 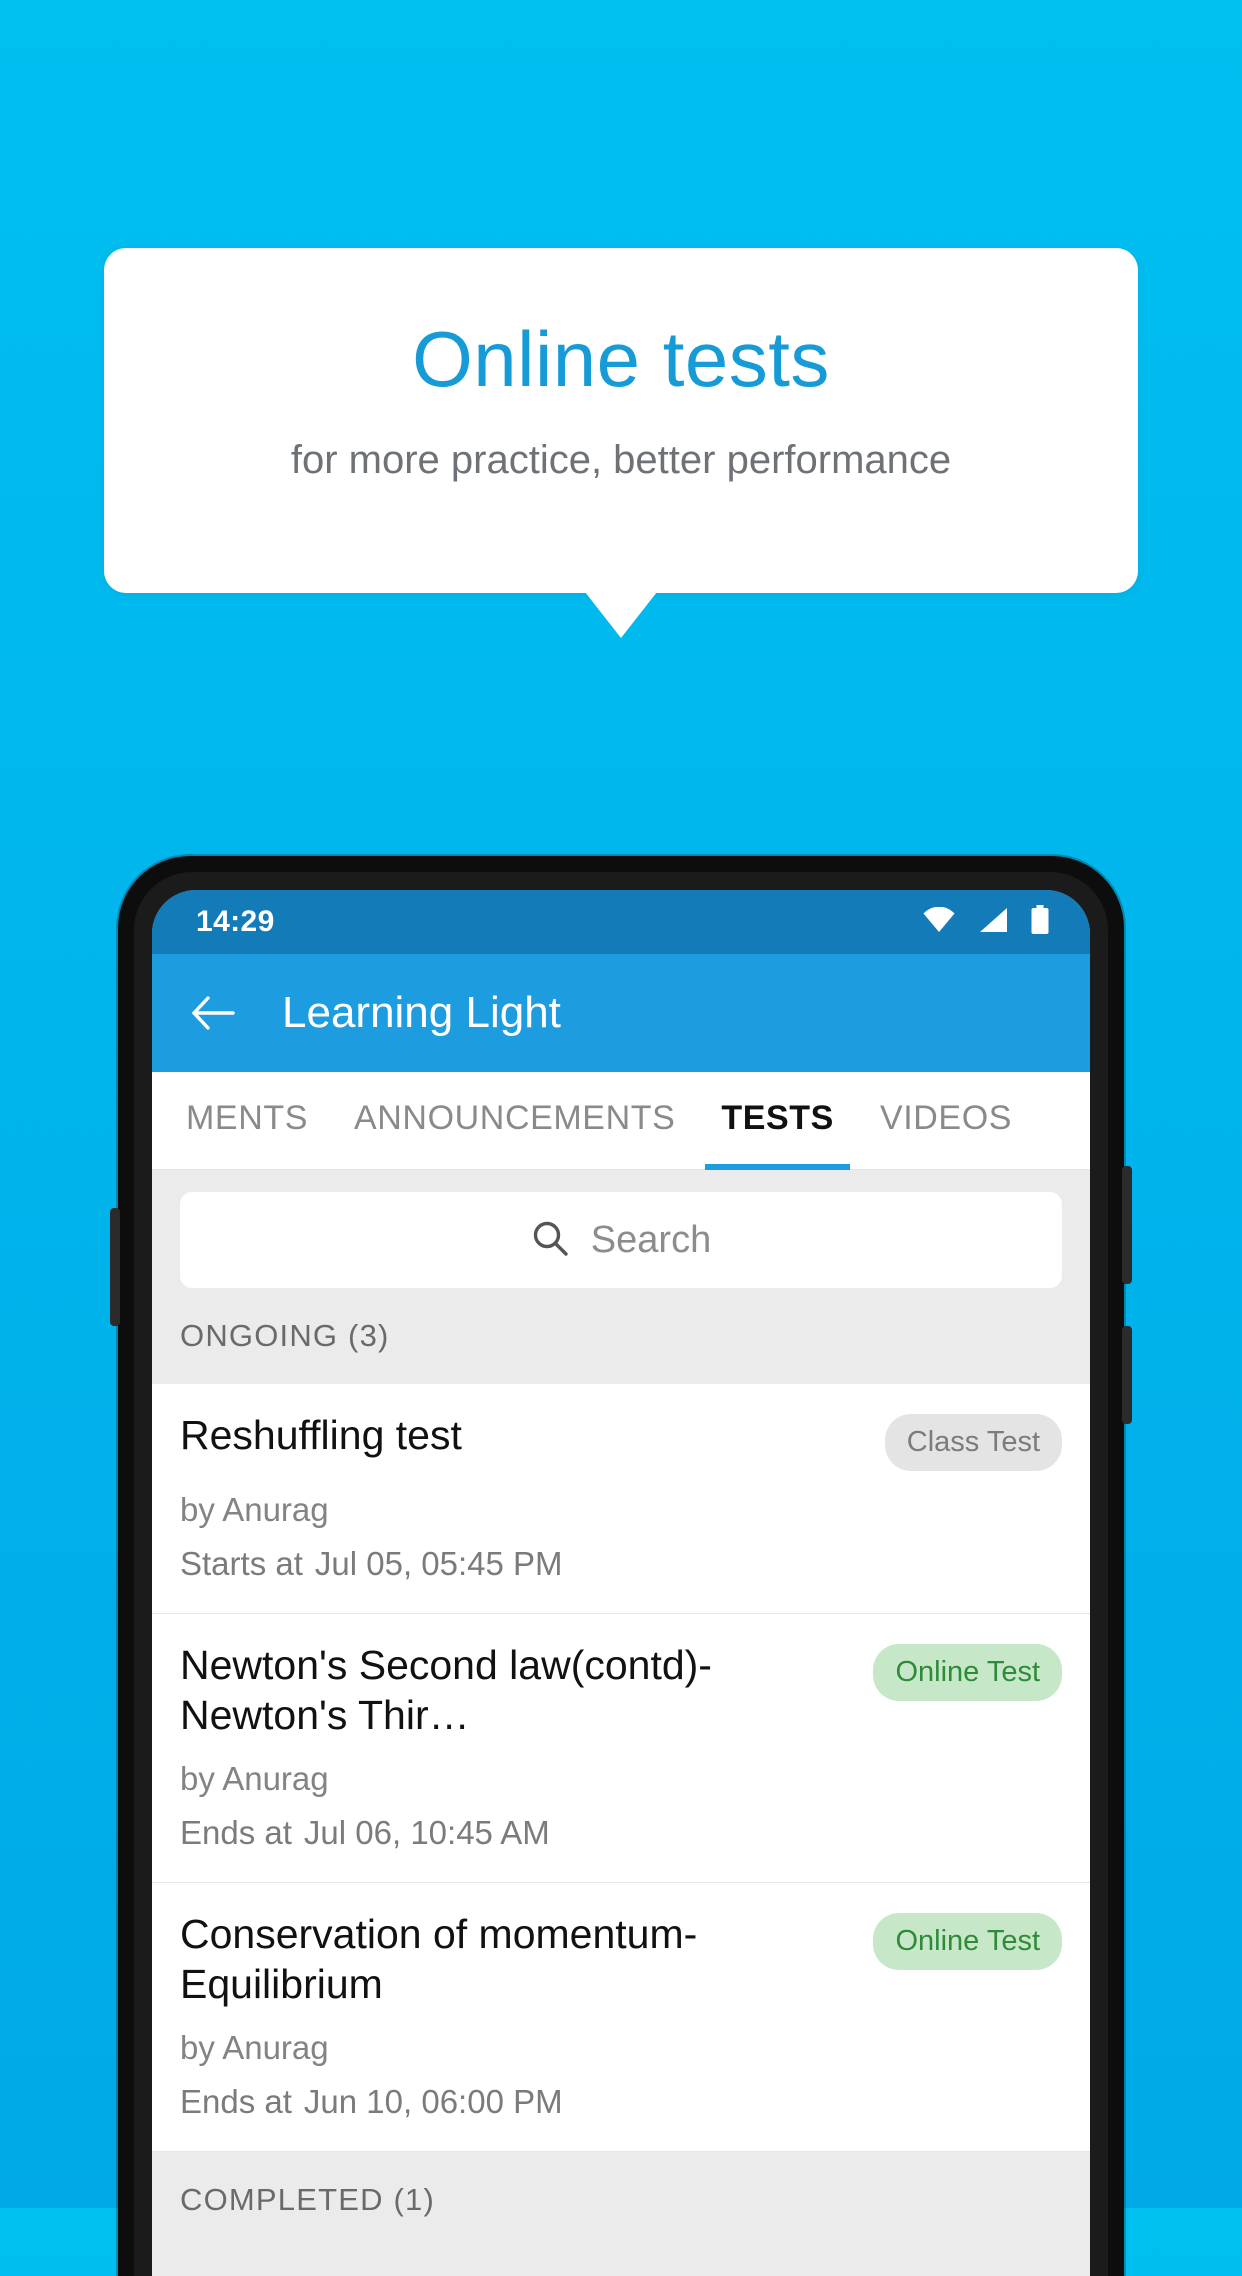 What do you see at coordinates (946, 1121) in the screenshot?
I see `tab-videos: VIDEOS` at bounding box center [946, 1121].